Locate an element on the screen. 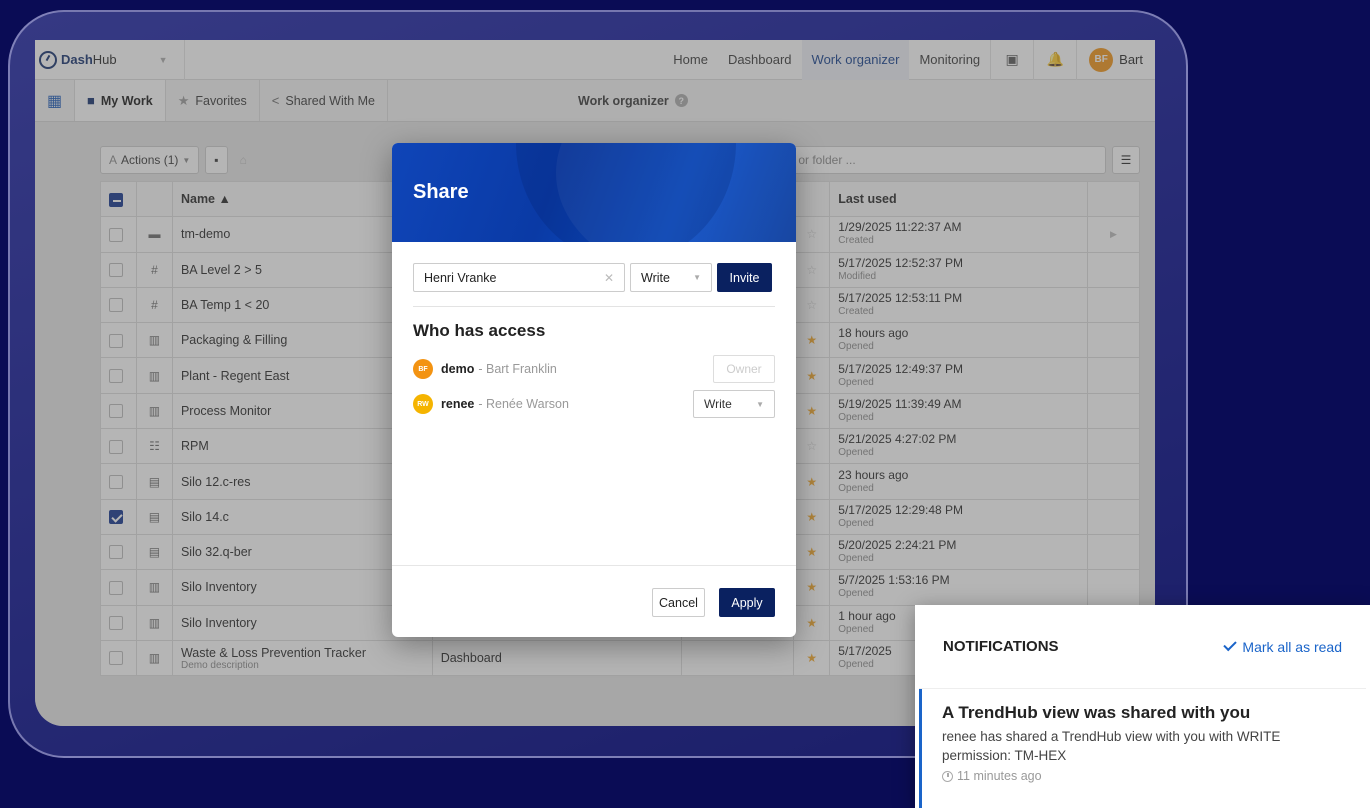  invite-button: Invite is located at coordinates (744, 277).